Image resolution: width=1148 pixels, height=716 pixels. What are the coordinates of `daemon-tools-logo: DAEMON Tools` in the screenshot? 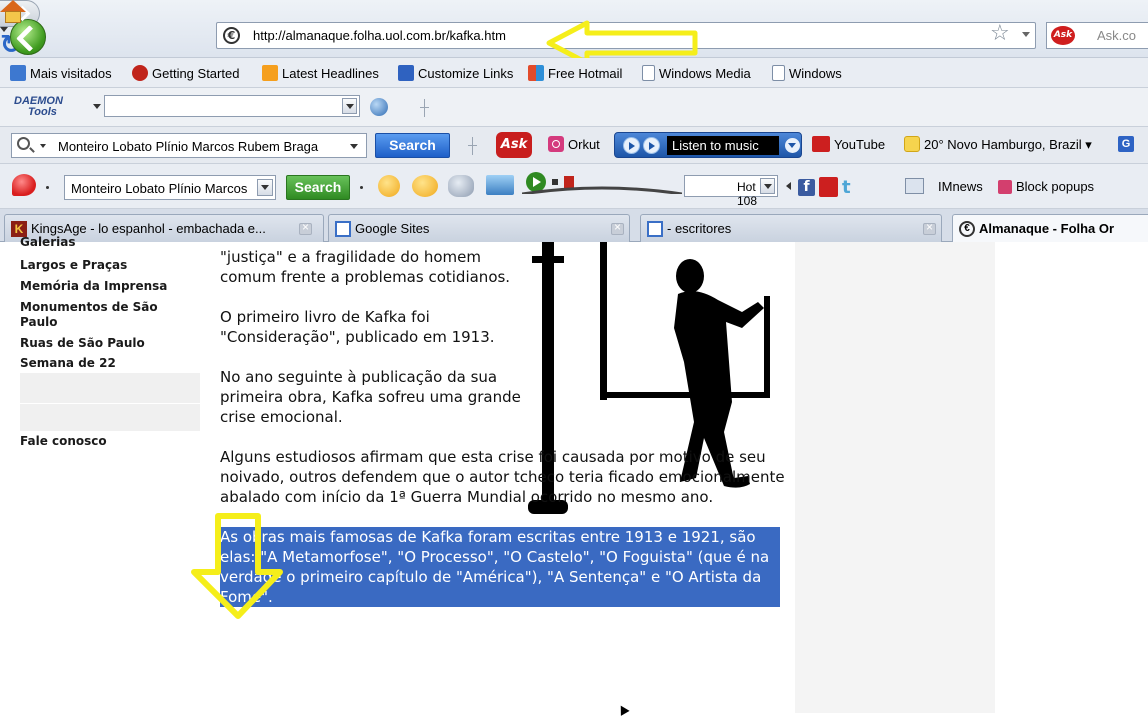 It's located at (38, 106).